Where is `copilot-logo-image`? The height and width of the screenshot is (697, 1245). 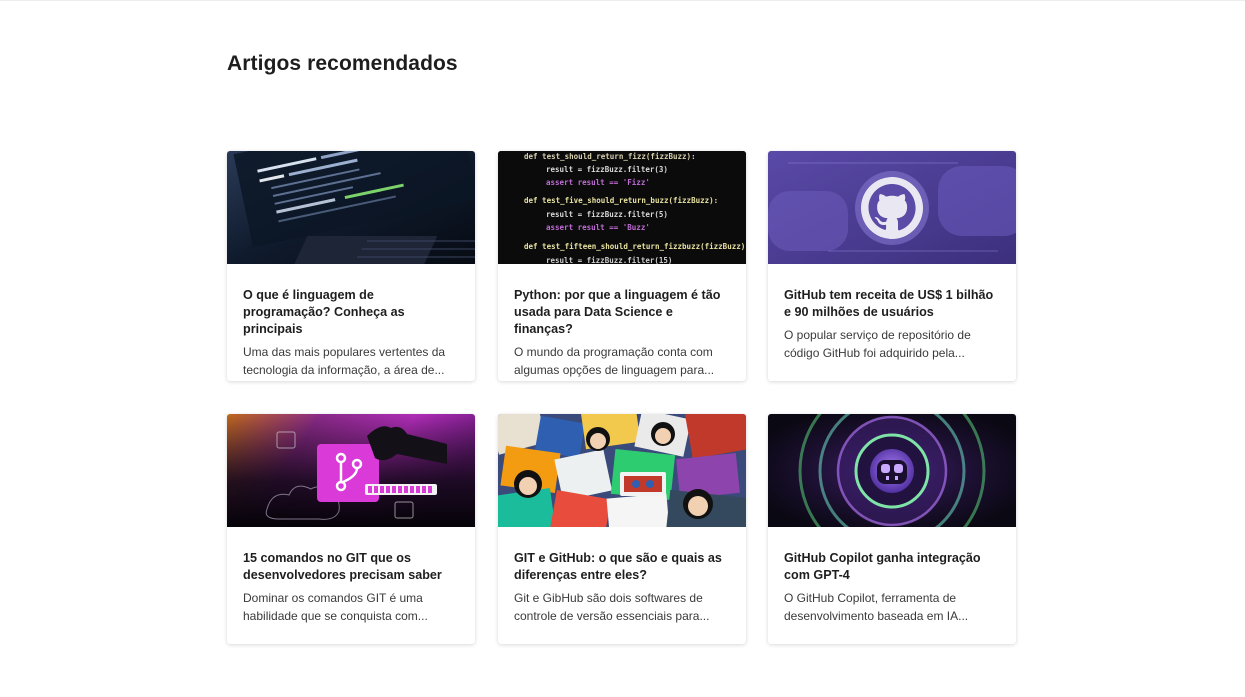
copilot-logo-image is located at coordinates (892, 470).